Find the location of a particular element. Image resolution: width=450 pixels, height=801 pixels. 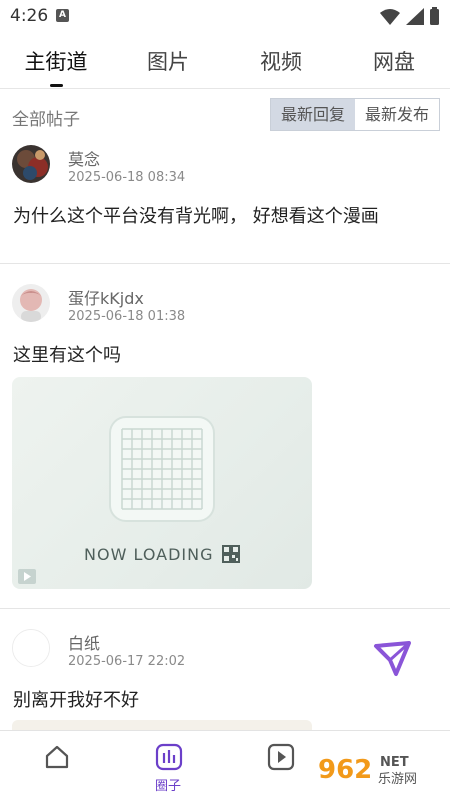

post-text: 为什么这个平台没有背光啊， 好想看这个漫画 is located at coordinates (196, 216).